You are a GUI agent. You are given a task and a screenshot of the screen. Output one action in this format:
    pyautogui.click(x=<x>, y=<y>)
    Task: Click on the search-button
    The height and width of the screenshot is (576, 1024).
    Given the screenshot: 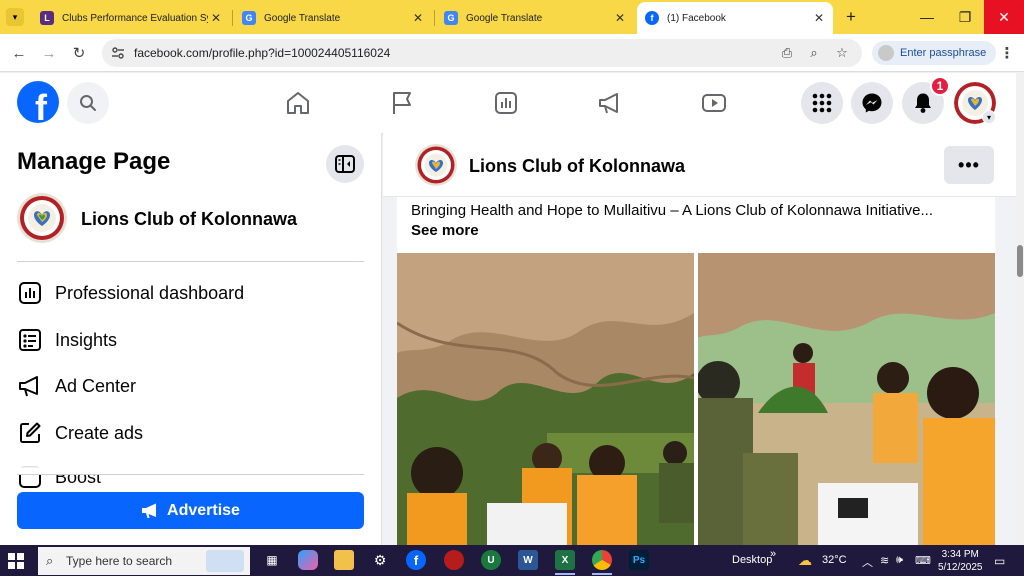 What is the action you would take?
    pyautogui.click(x=88, y=103)
    